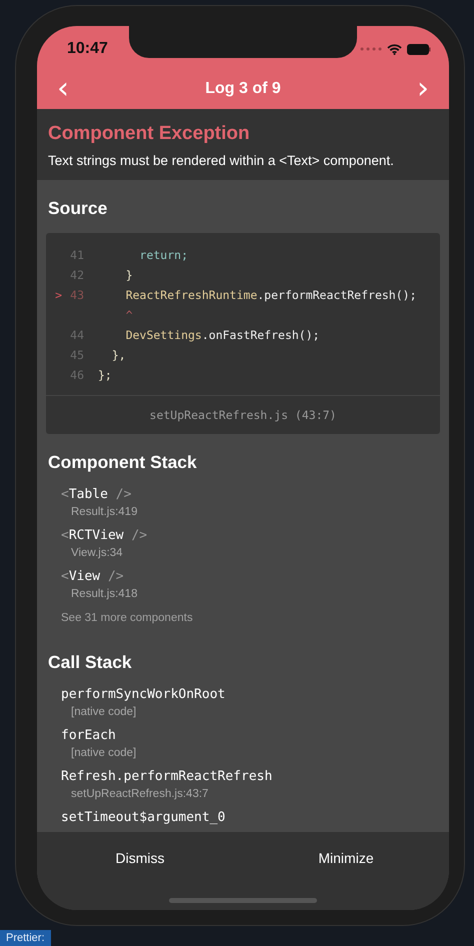 The height and width of the screenshot is (946, 474). Describe the element at coordinates (419, 49) in the screenshot. I see `battery-icon` at that location.